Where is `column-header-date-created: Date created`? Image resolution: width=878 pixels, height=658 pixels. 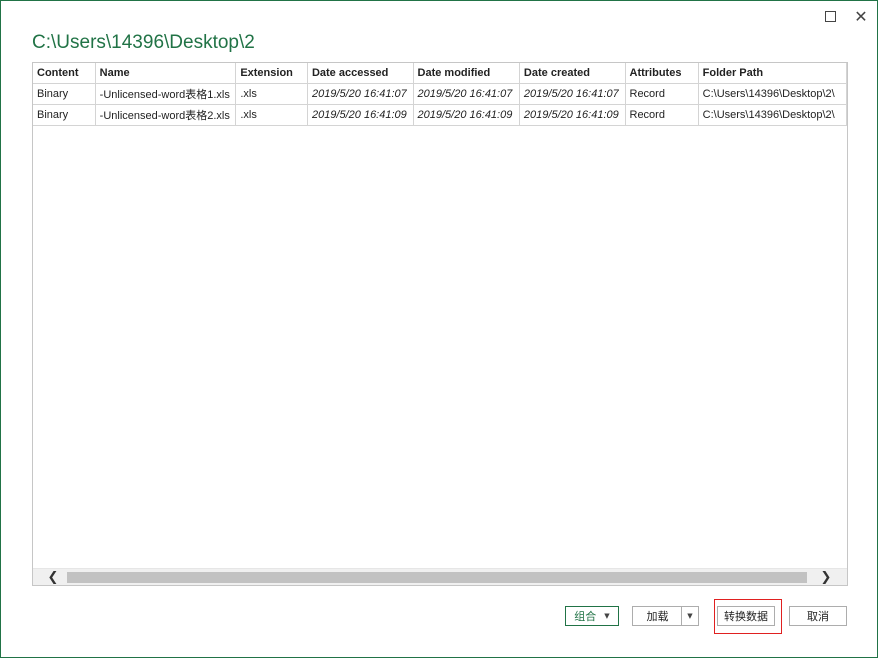
column-header-date-created: Date created is located at coordinates (572, 73).